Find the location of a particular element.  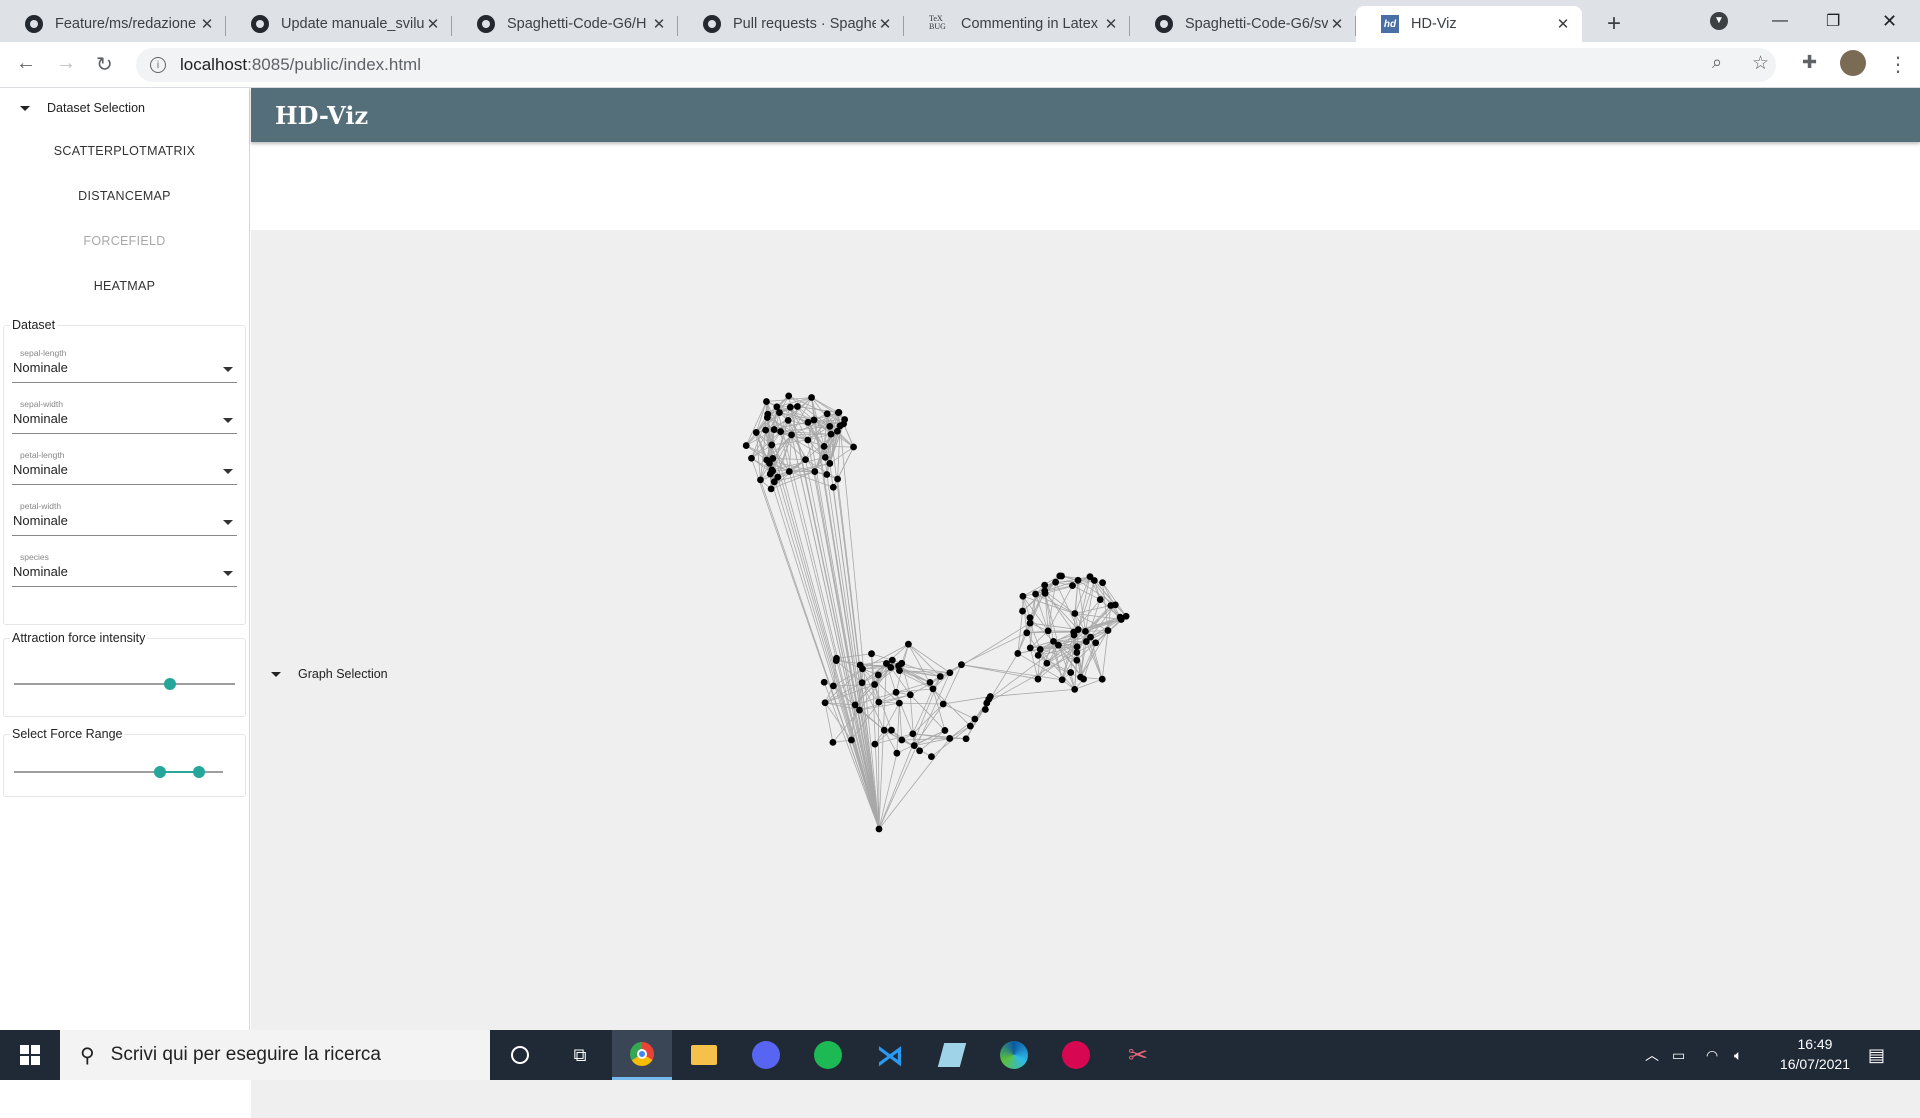

tab-2: Spaghetti-Code-G6/H✕ is located at coordinates (565, 24).